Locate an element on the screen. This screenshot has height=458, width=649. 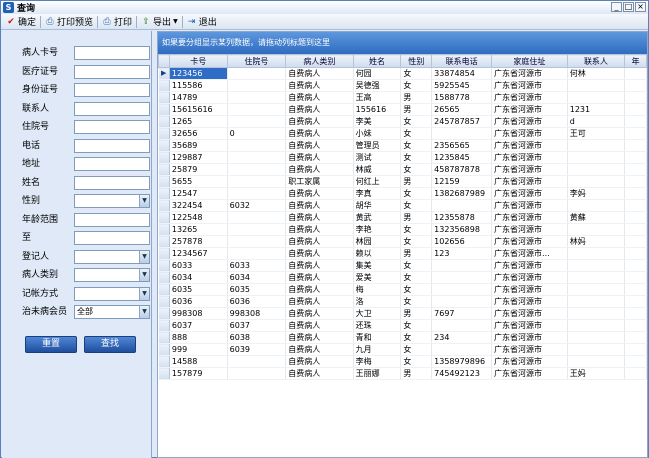
column-header: 卡号 is located at coordinates (198, 61).